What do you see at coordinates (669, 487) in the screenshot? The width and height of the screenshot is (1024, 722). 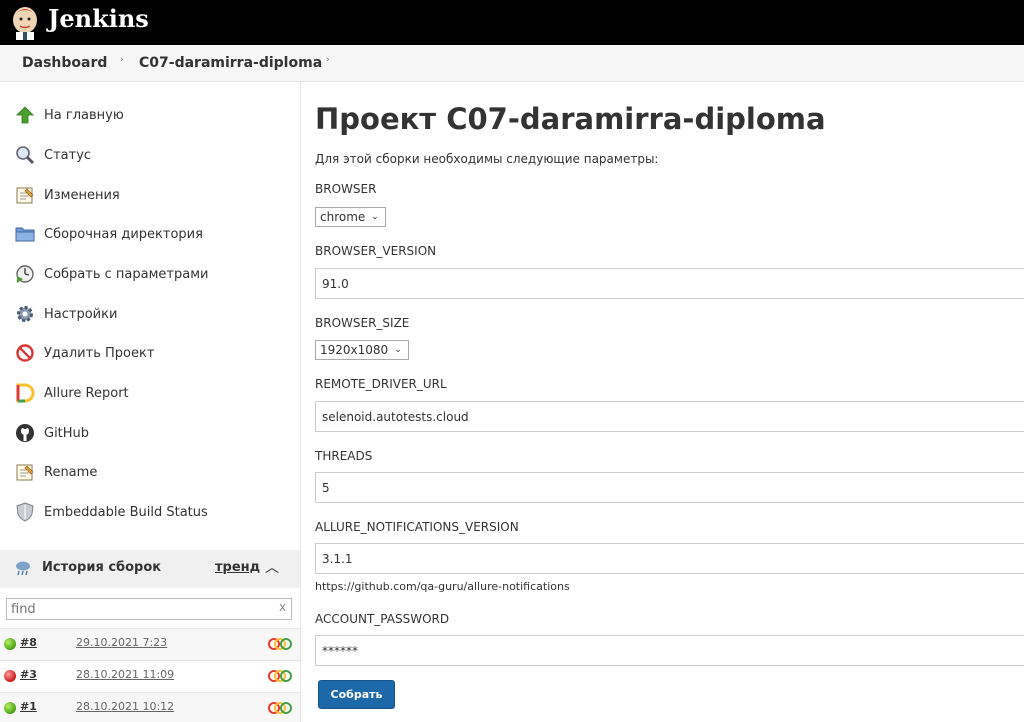 I see `threads-input` at bounding box center [669, 487].